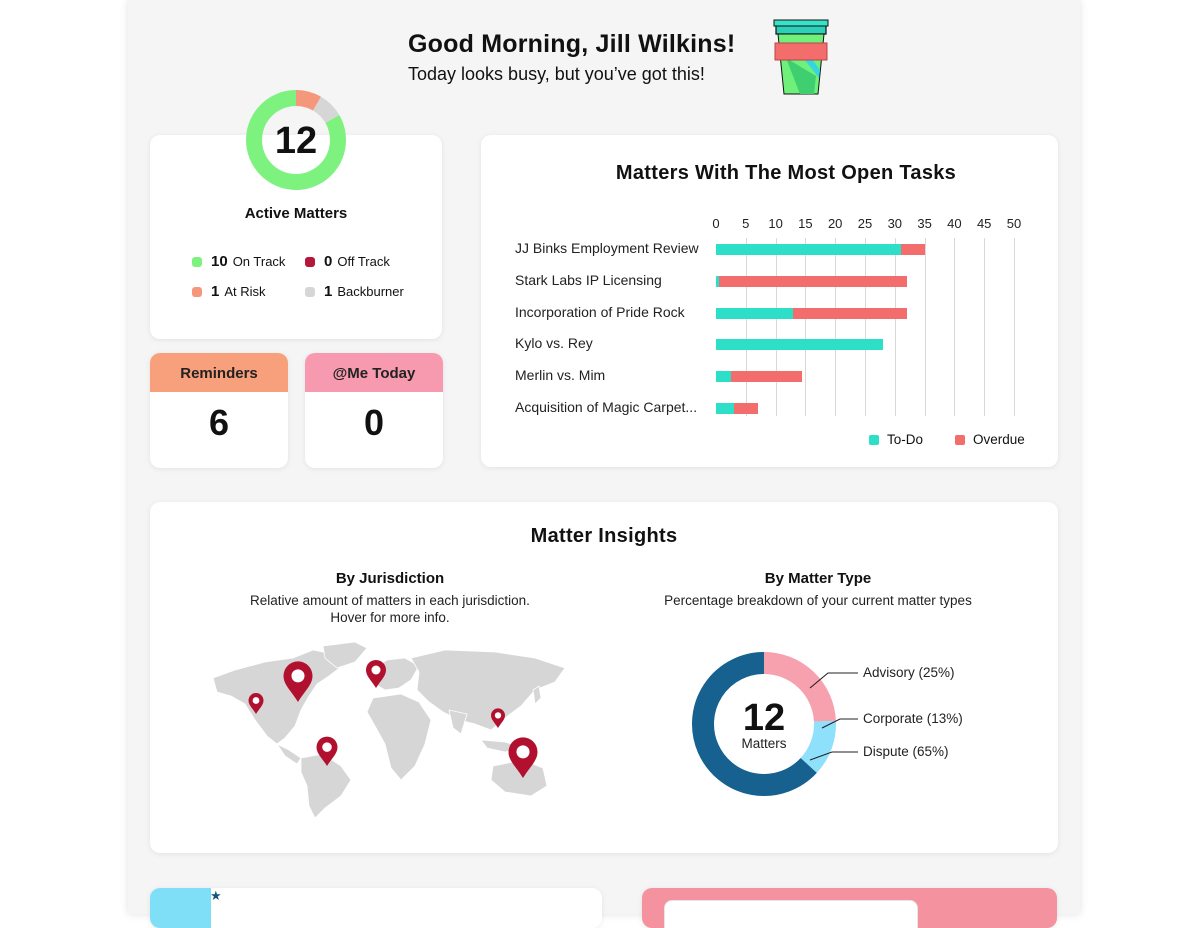  What do you see at coordinates (791, 914) in the screenshot?
I see `bottom-right-inner-panel` at bounding box center [791, 914].